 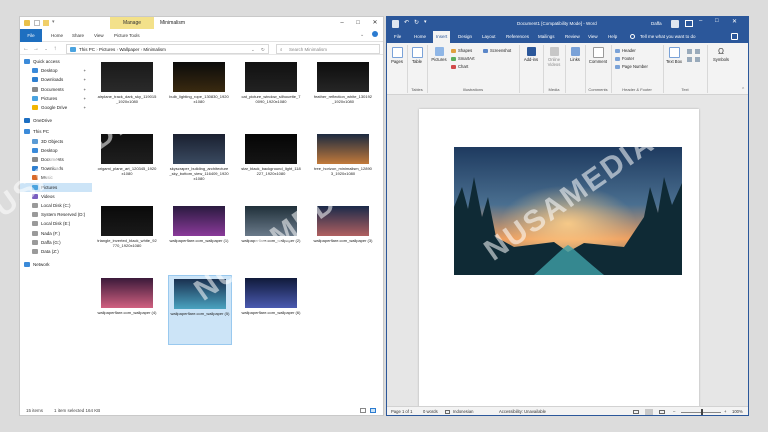 What do you see at coordinates (668, 37) in the screenshot?
I see `tell-me-search: Tell me what you want to do` at bounding box center [668, 37].